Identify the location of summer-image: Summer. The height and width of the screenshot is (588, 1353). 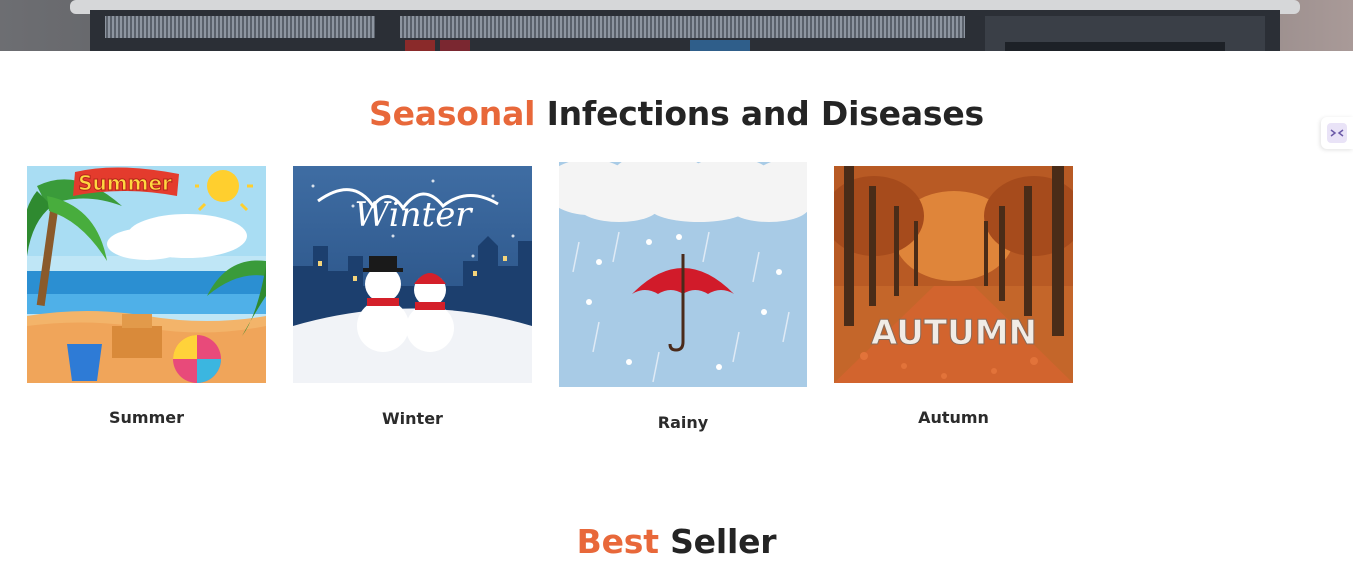
(146, 274).